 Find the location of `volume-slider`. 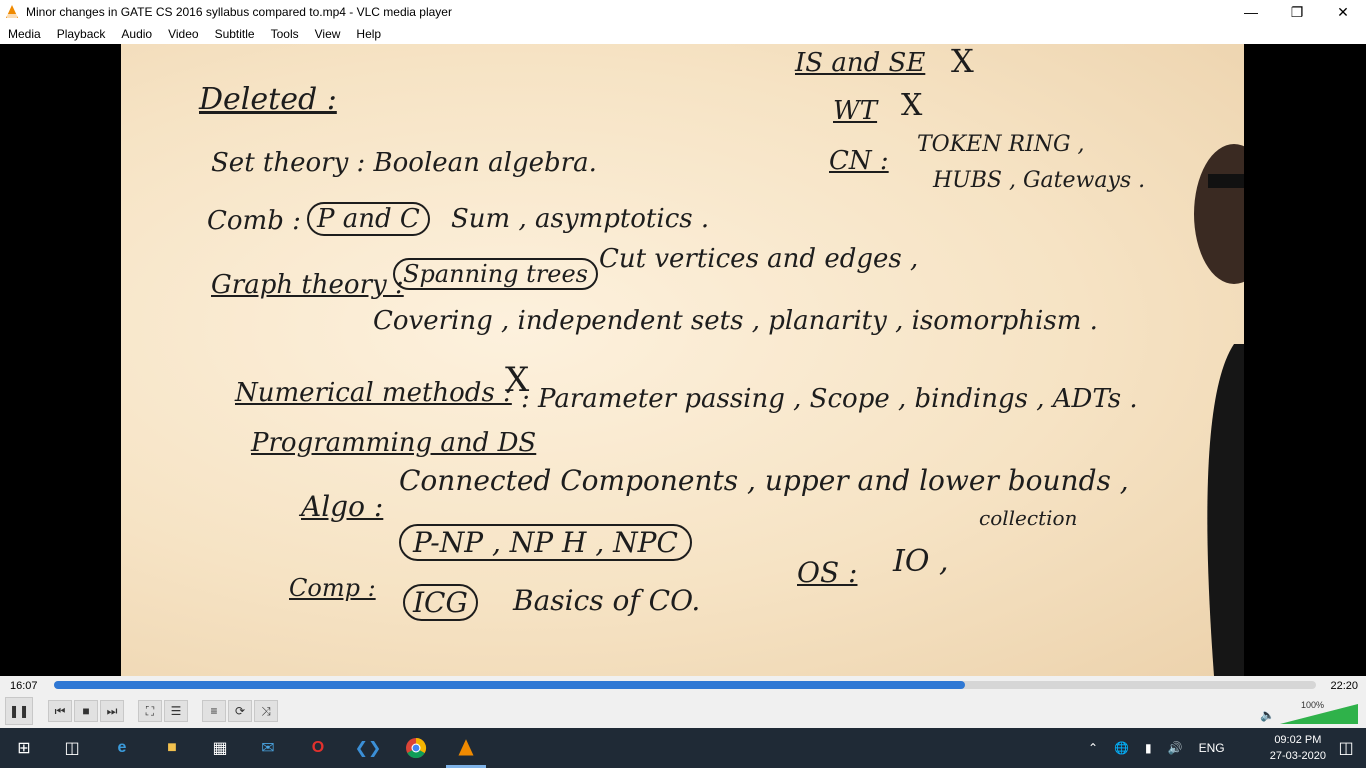

volume-slider is located at coordinates (1319, 714).